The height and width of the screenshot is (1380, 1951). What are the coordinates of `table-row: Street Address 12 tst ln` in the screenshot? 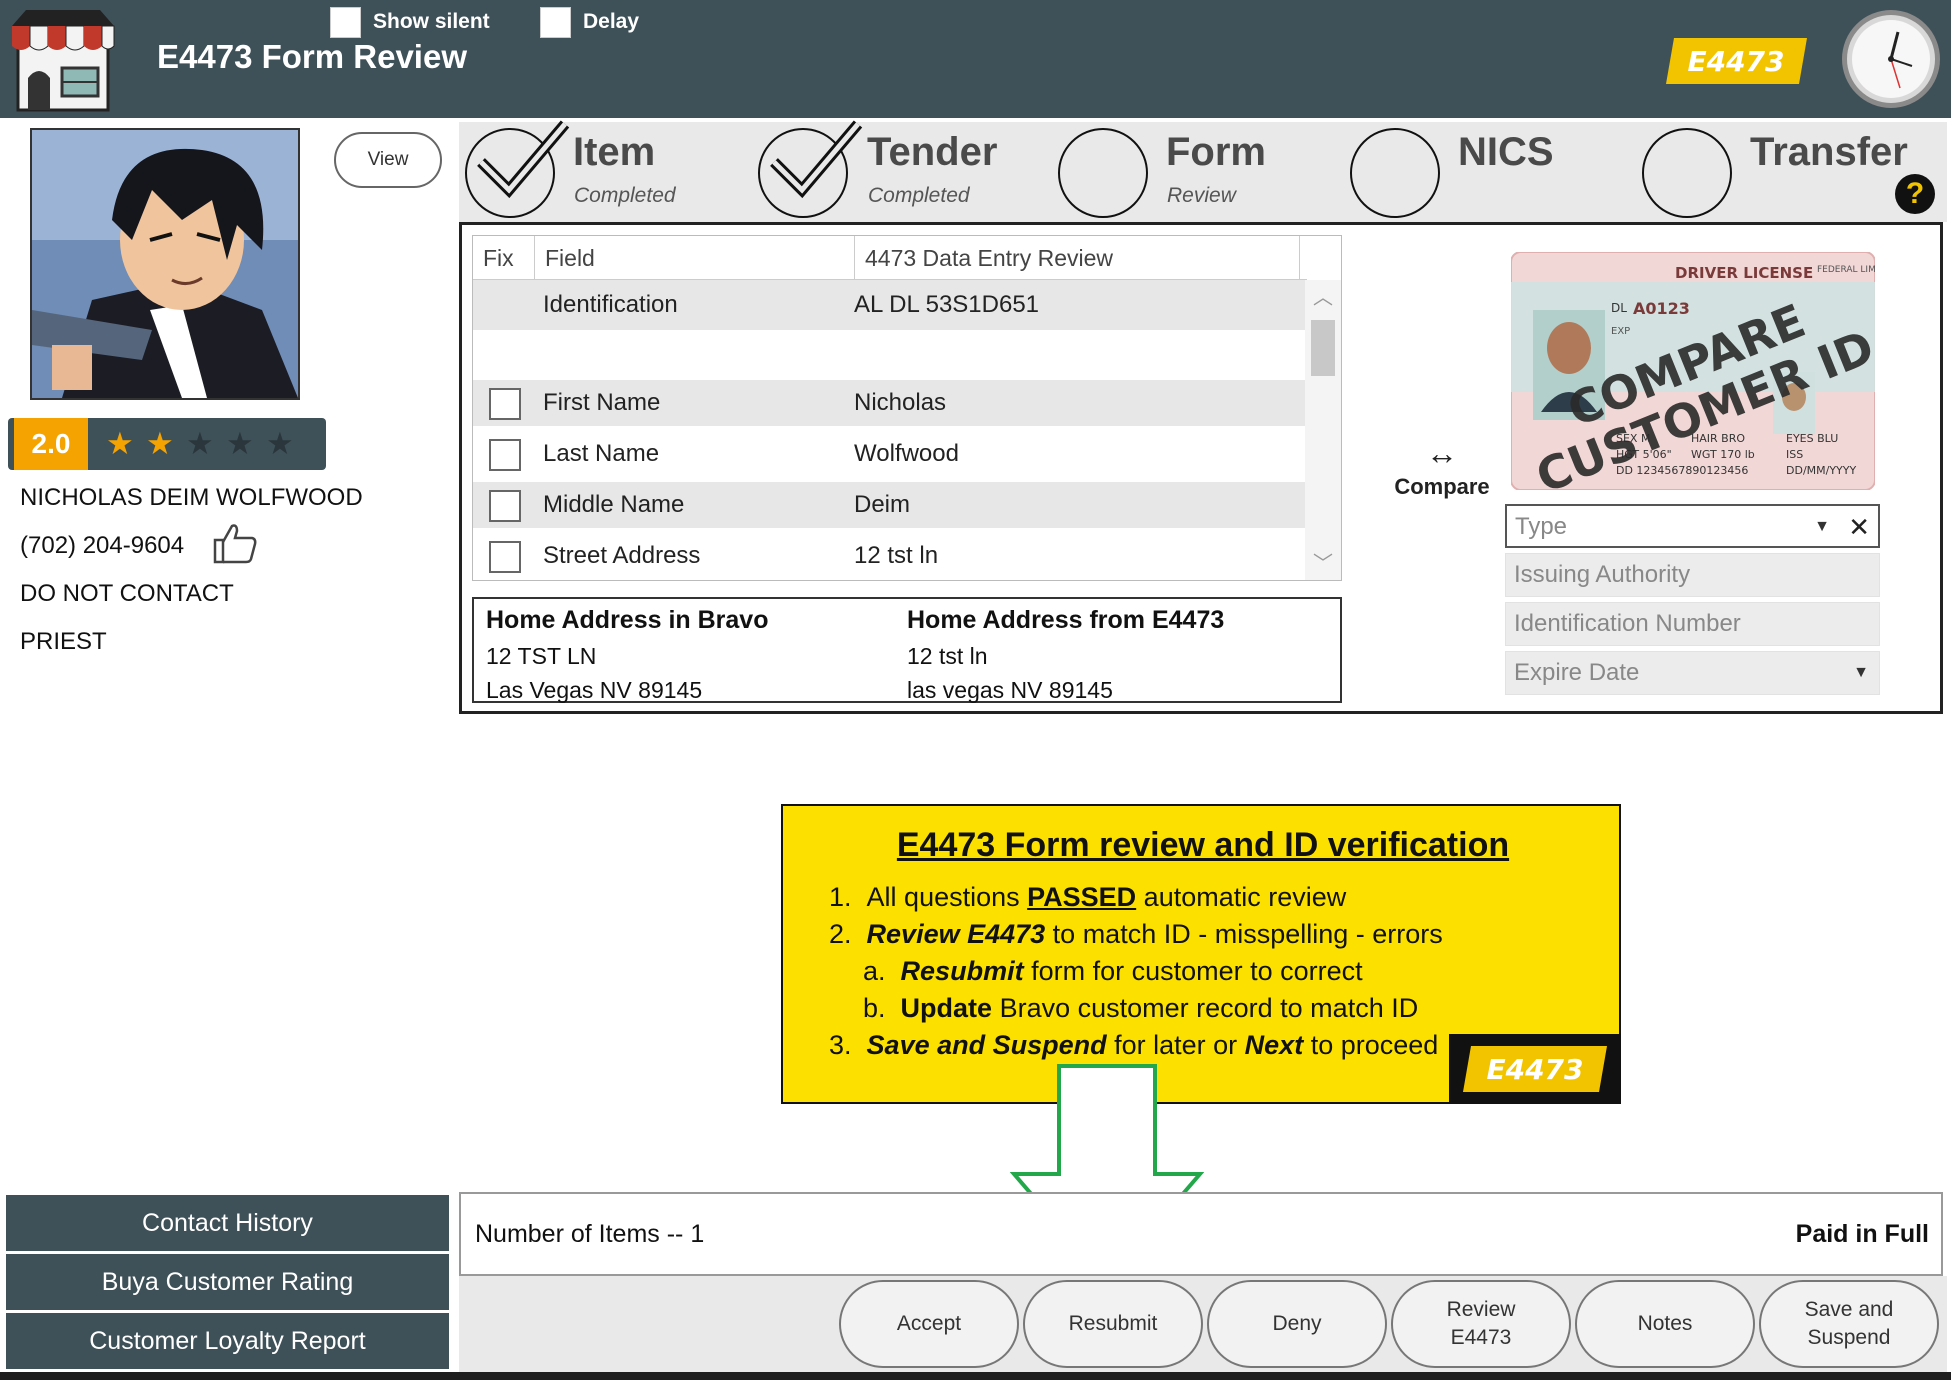 It's located at (890, 556).